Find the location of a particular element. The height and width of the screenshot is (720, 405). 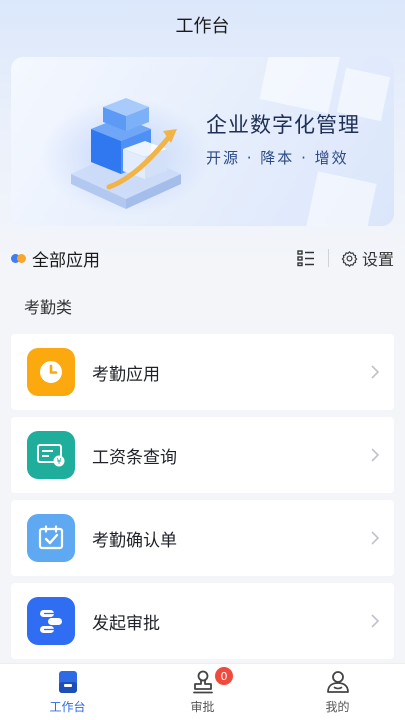

tab-workbench: 工作台 is located at coordinates (67, 692).